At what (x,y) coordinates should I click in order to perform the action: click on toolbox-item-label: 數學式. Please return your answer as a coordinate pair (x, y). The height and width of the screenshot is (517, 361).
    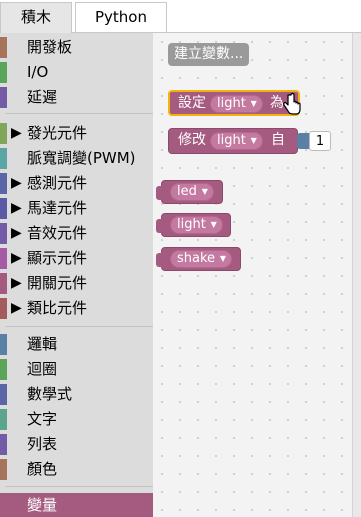
    Looking at the image, I should click on (50, 394).